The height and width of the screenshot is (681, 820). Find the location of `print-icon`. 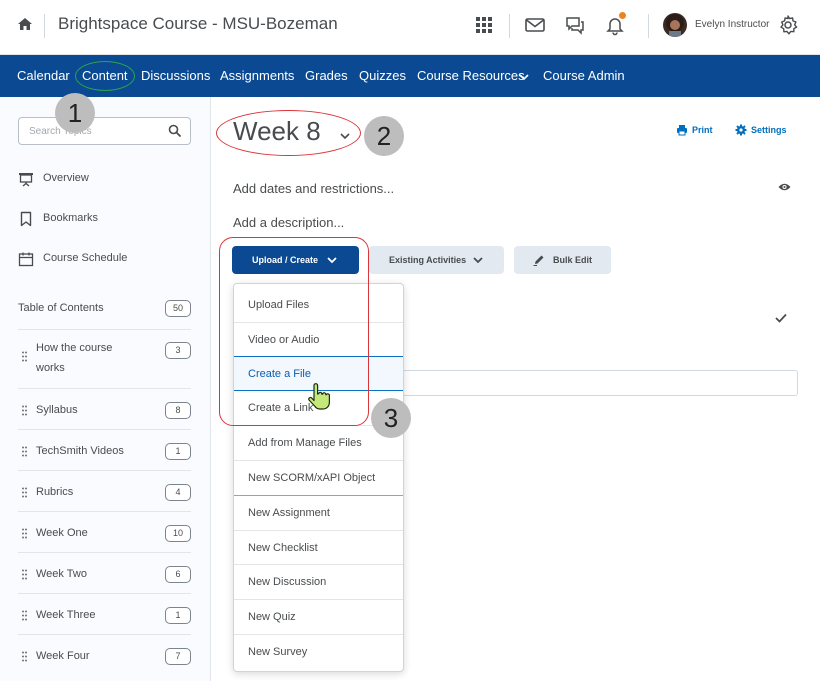

print-icon is located at coordinates (682, 130).